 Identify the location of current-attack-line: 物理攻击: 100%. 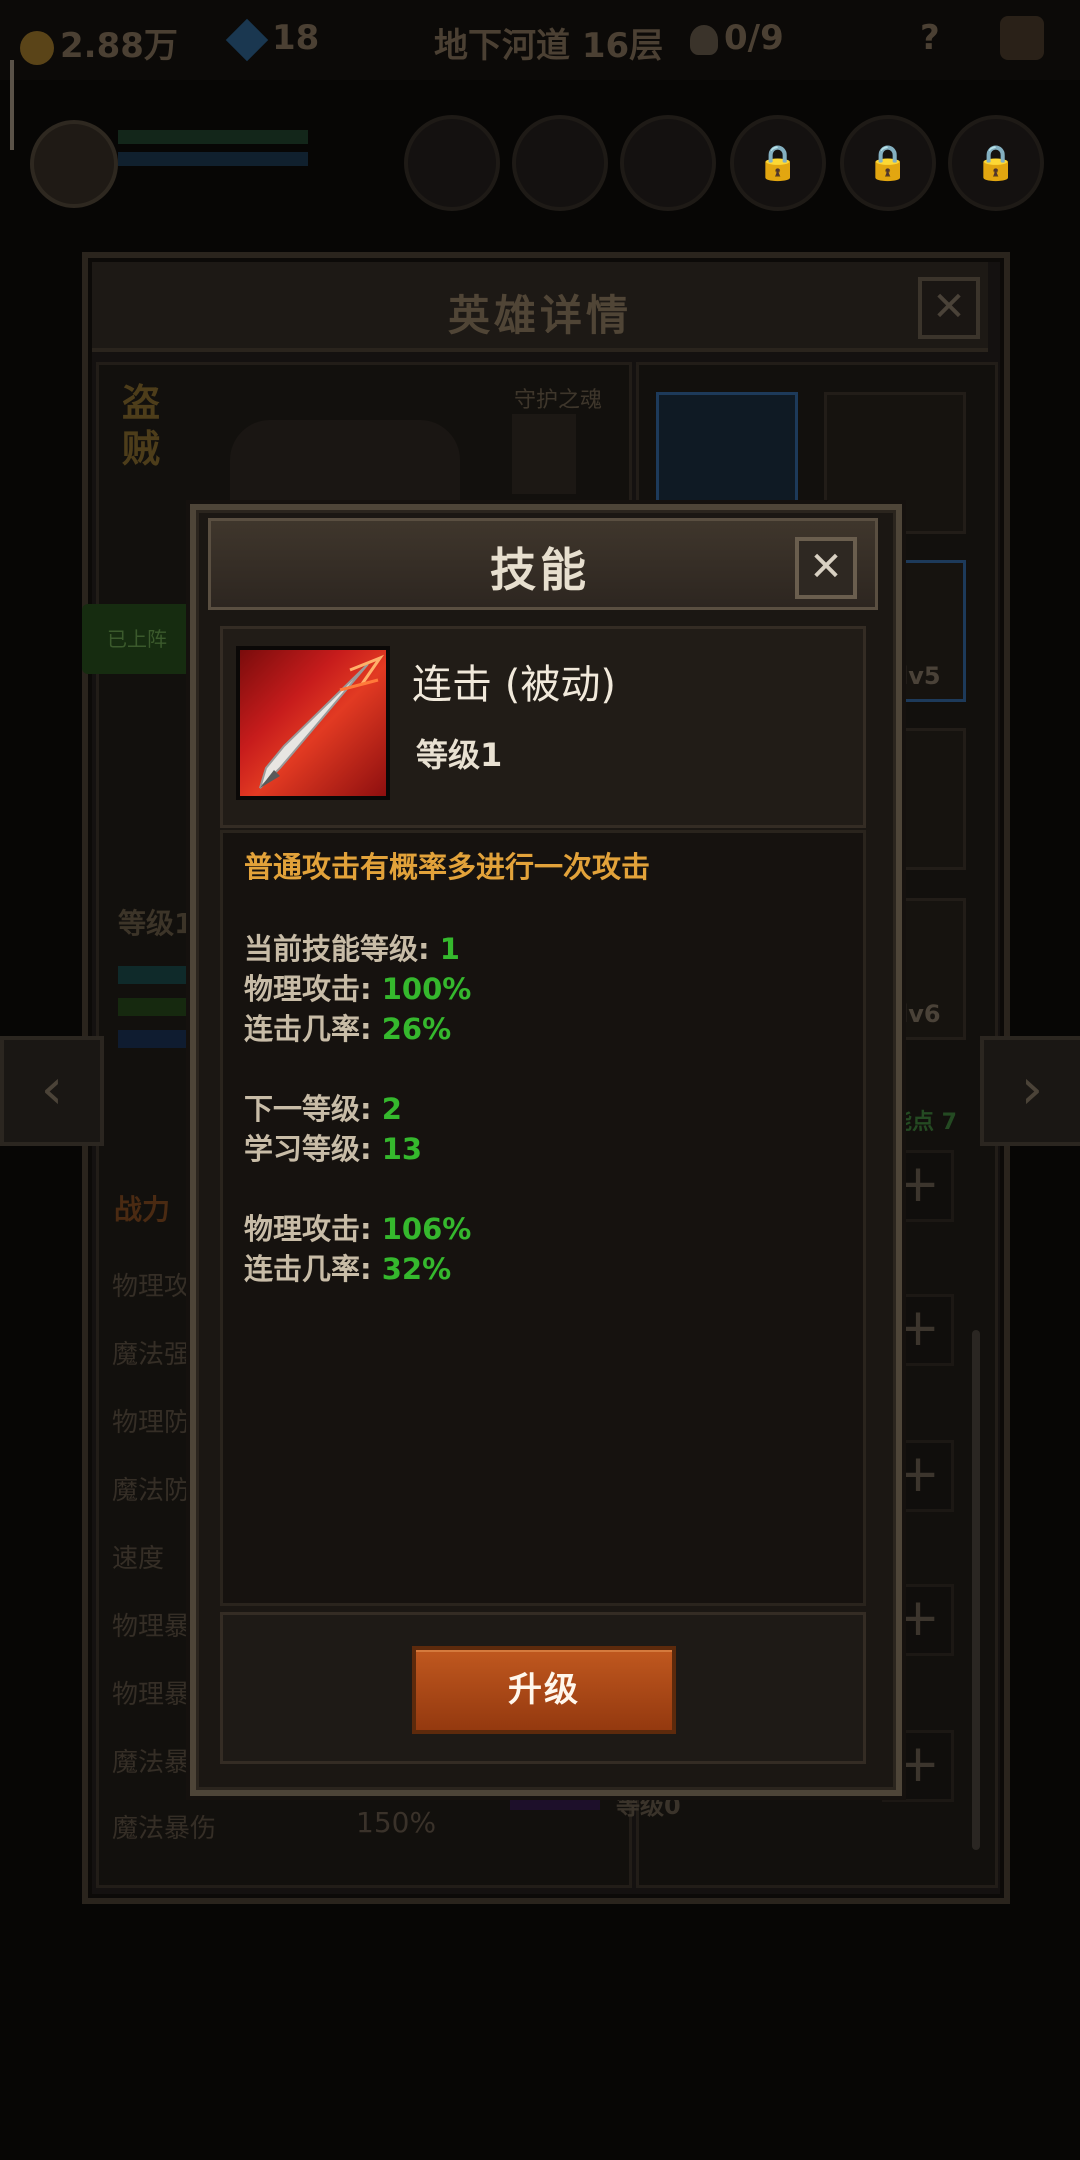
(358, 989).